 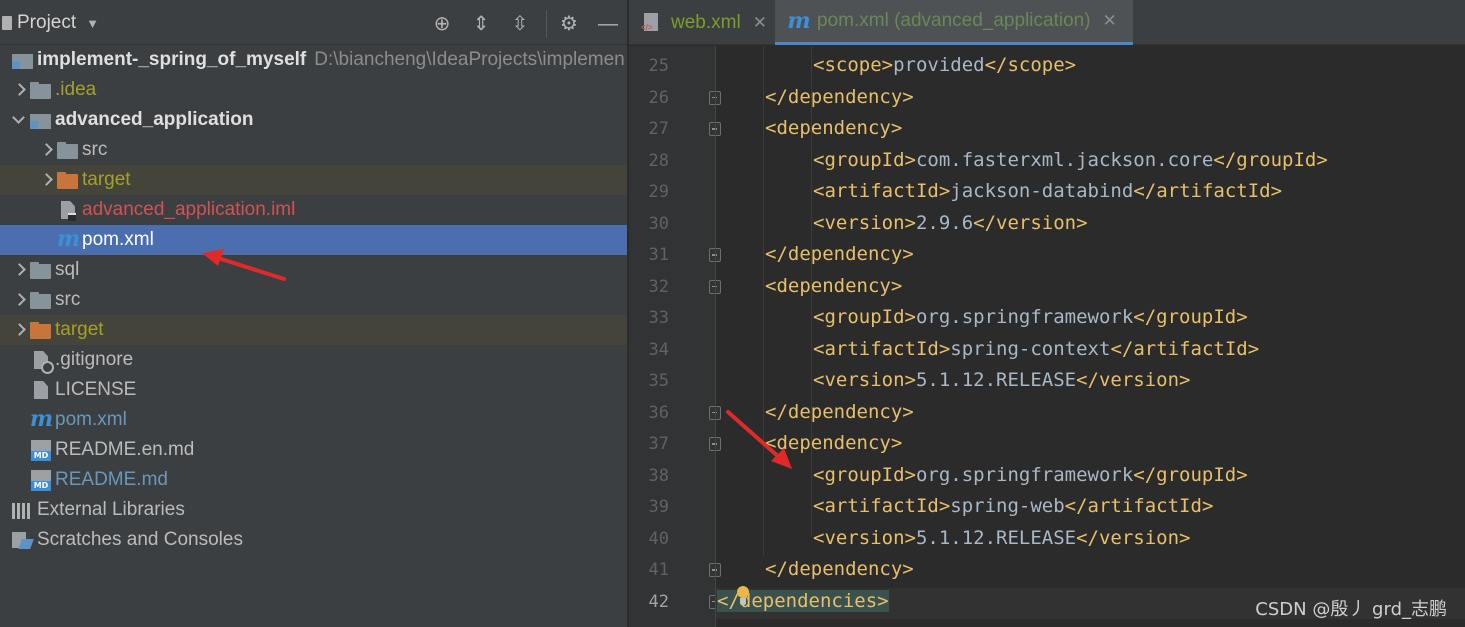 I want to click on chevron-down-icon, so click(x=19, y=120).